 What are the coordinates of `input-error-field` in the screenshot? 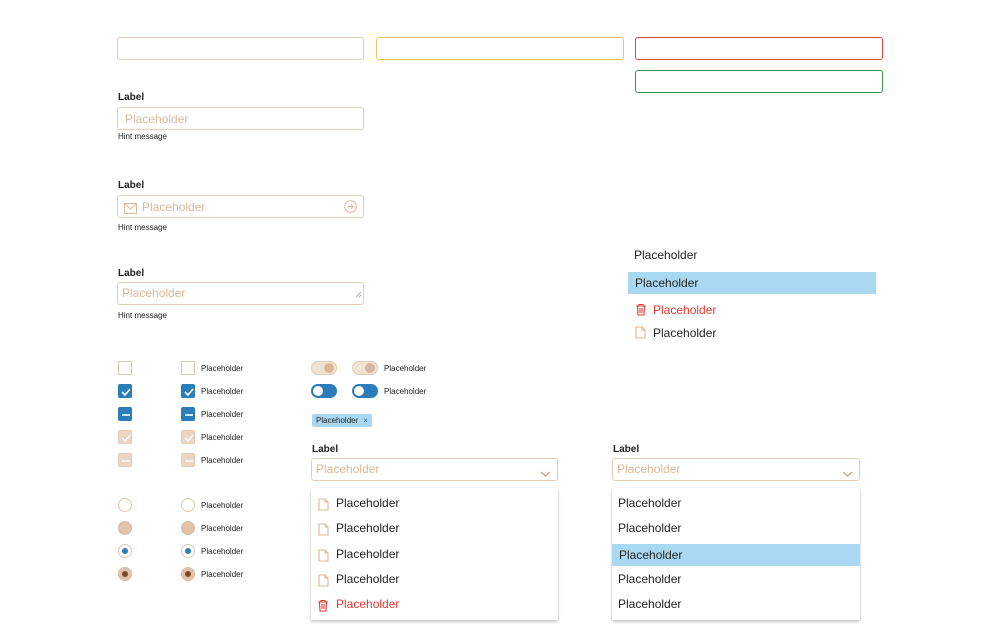 It's located at (759, 48).